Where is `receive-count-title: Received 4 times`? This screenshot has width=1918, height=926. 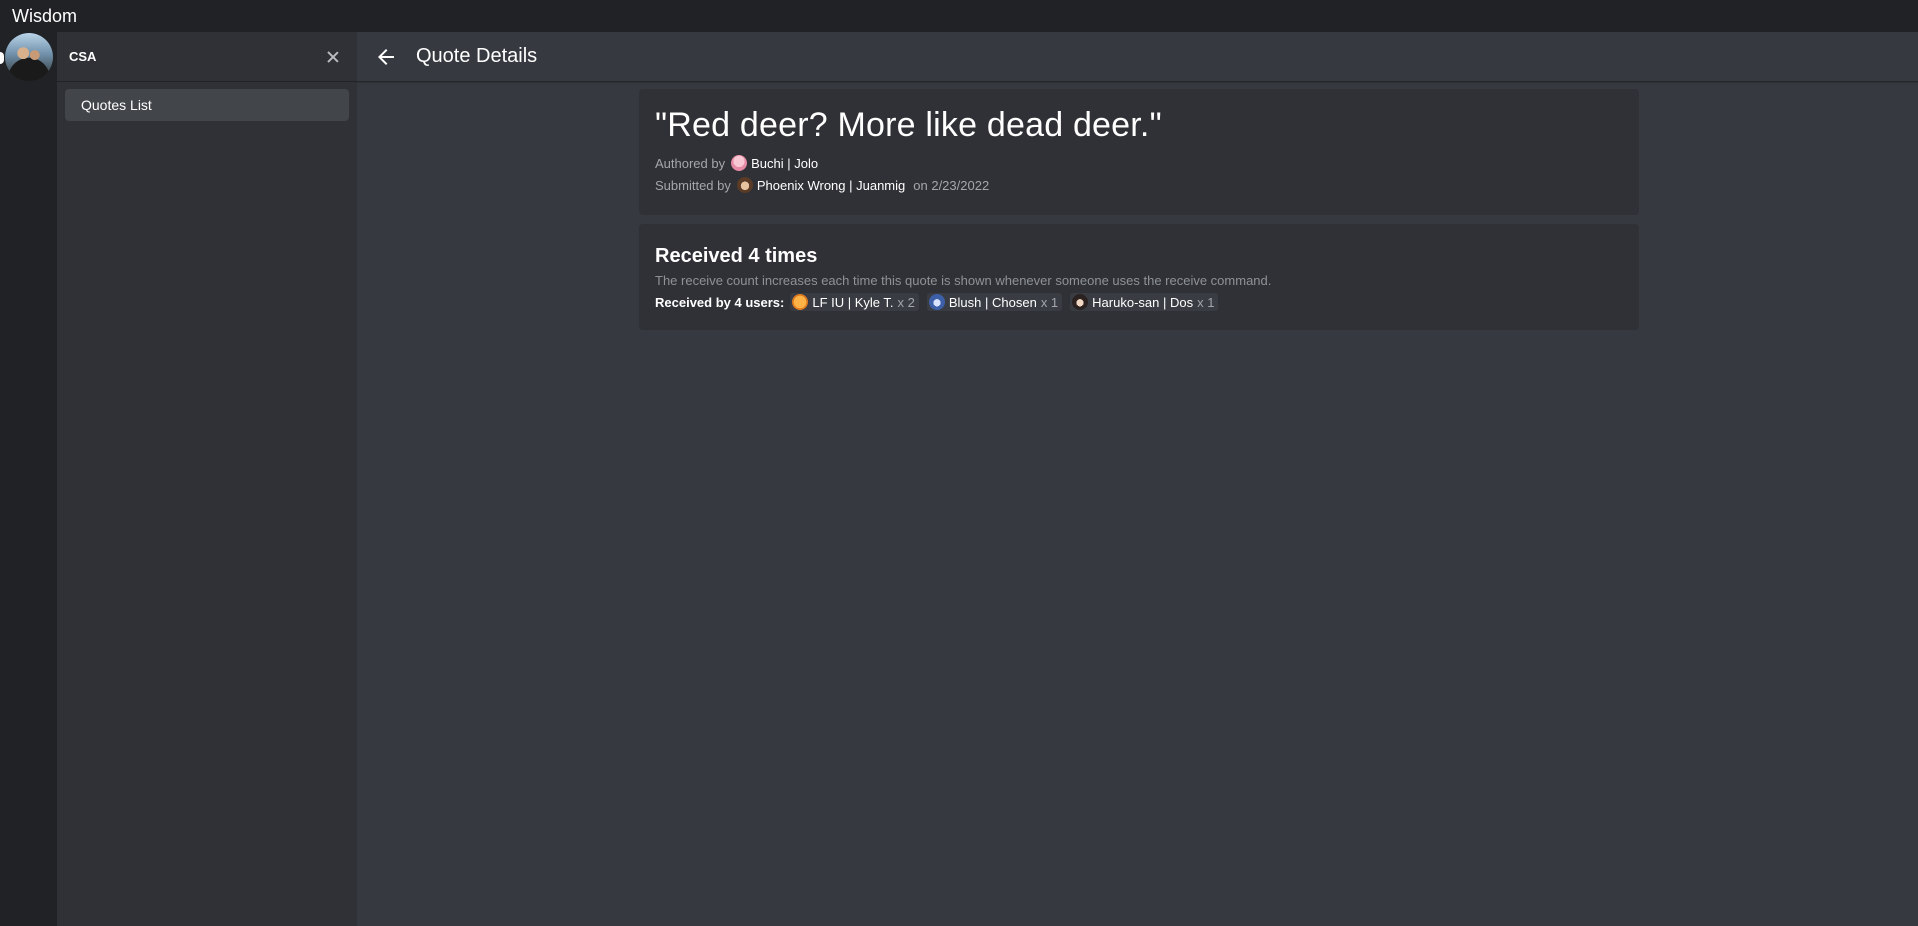 receive-count-title: Received 4 times is located at coordinates (736, 256).